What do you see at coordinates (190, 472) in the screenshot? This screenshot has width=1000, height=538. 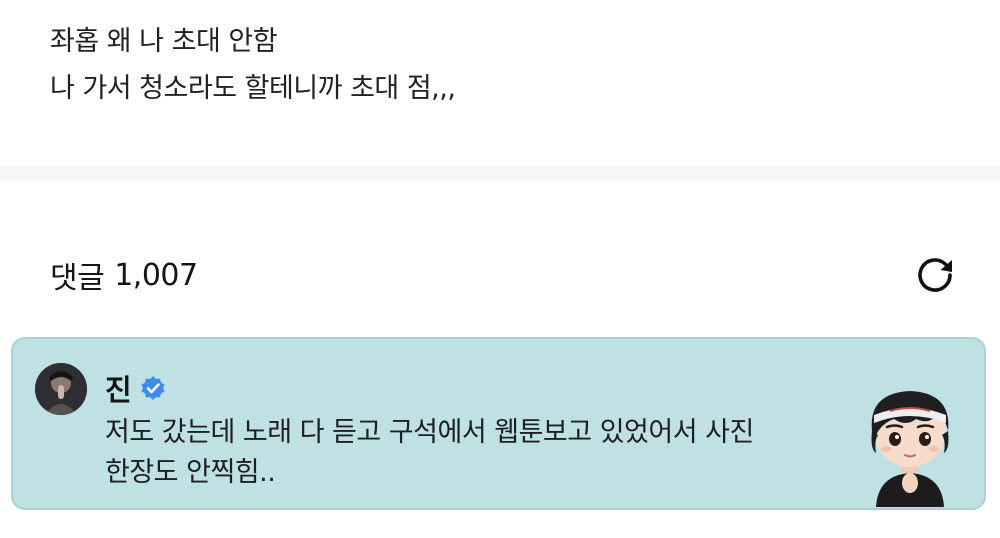 I see `comment-text-line-2: 한장도 안찍힘..` at bounding box center [190, 472].